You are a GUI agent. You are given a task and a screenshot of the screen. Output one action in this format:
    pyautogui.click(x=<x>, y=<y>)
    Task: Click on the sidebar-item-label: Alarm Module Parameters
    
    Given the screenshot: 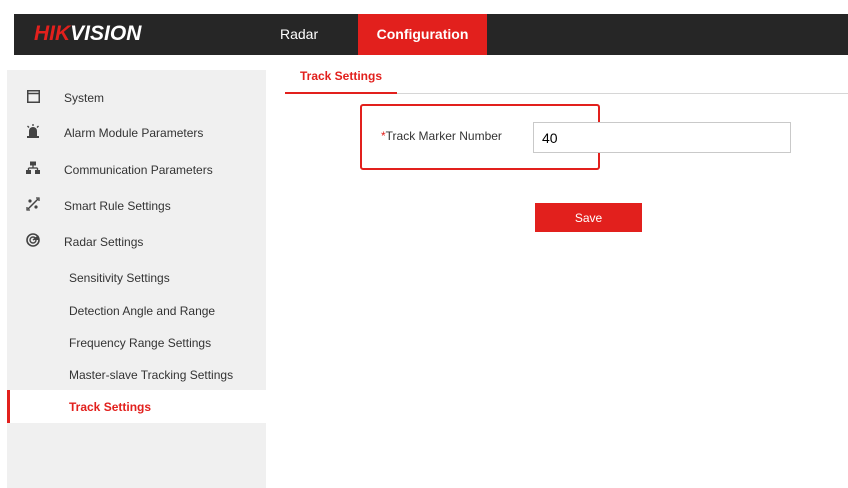 What is the action you would take?
    pyautogui.click(x=134, y=133)
    